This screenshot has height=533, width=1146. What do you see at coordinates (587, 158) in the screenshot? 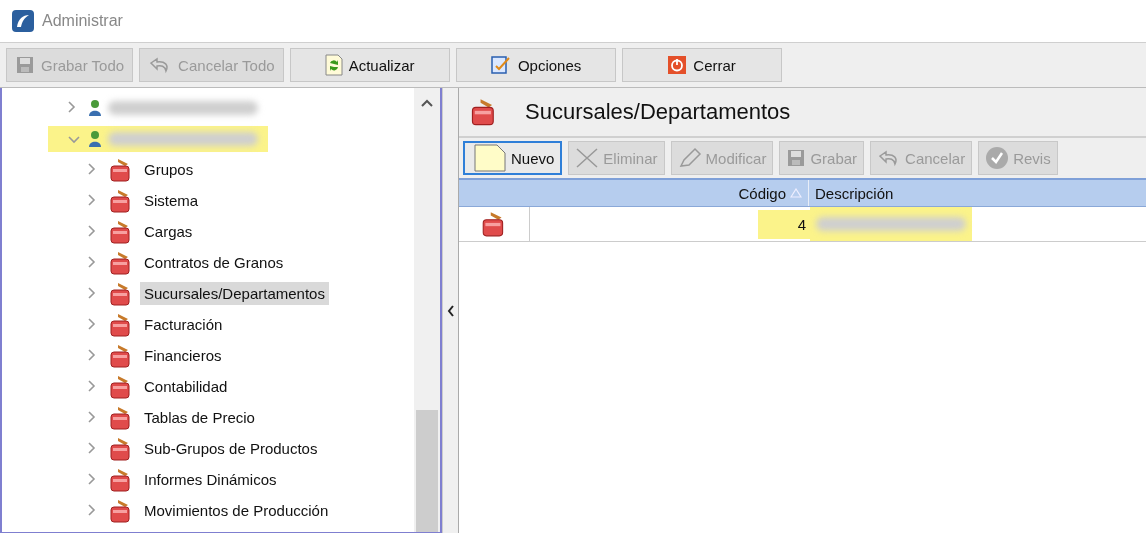
I see `cross-icon` at bounding box center [587, 158].